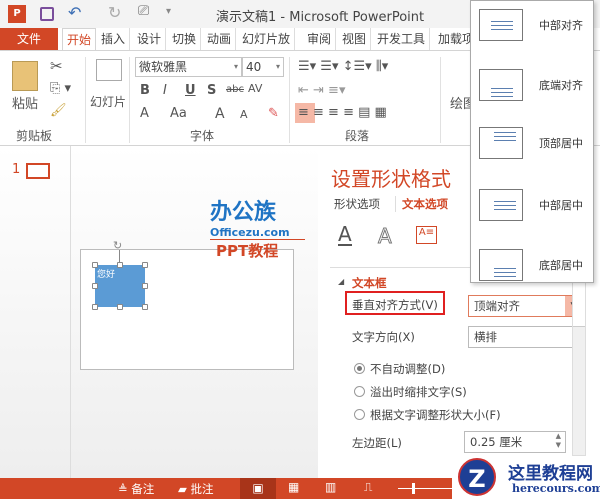 The image size is (600, 499). What do you see at coordinates (357, 136) in the screenshot?
I see `group-label-paragraph: 段落` at bounding box center [357, 136].